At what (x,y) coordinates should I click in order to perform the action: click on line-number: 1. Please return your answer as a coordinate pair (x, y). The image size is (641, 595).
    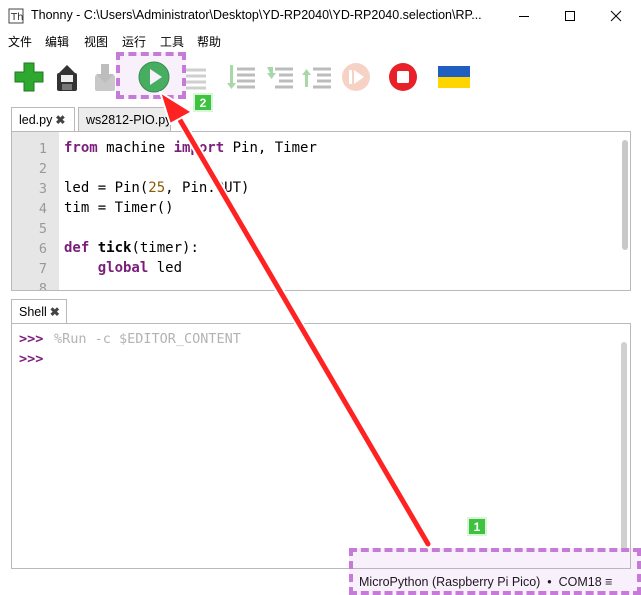
    Looking at the image, I should click on (42, 149).